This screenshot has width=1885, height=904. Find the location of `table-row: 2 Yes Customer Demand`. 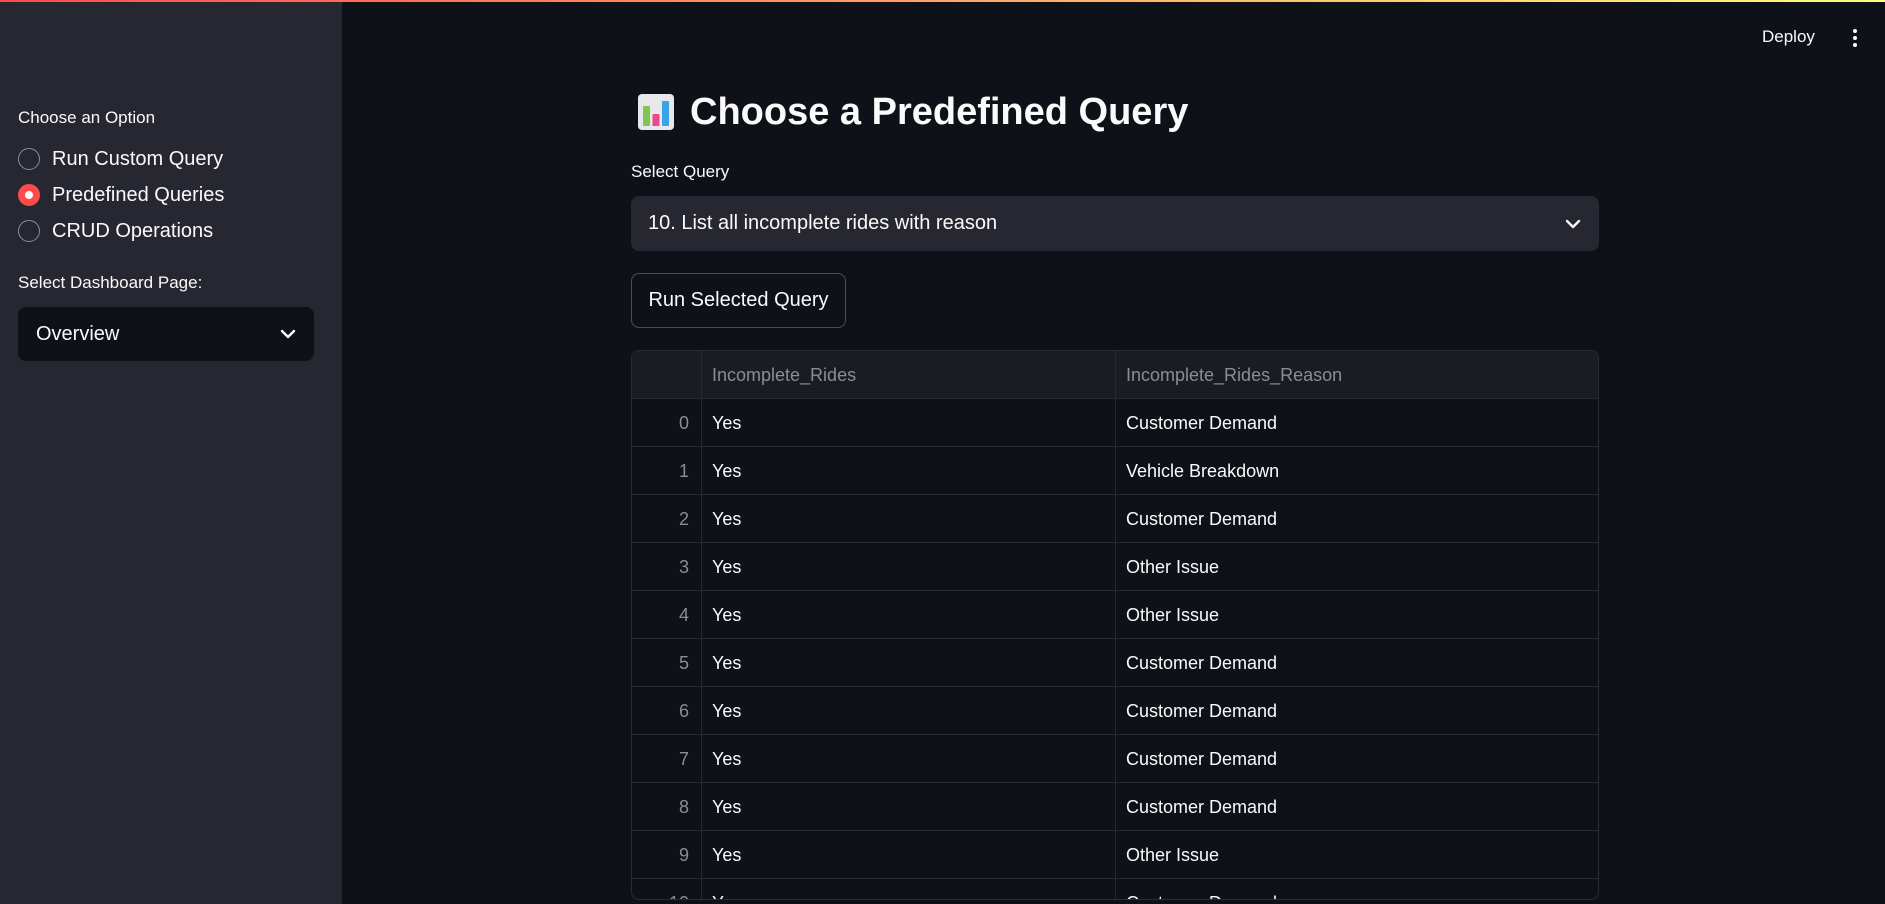

table-row: 2 Yes Customer Demand is located at coordinates (1115, 519).